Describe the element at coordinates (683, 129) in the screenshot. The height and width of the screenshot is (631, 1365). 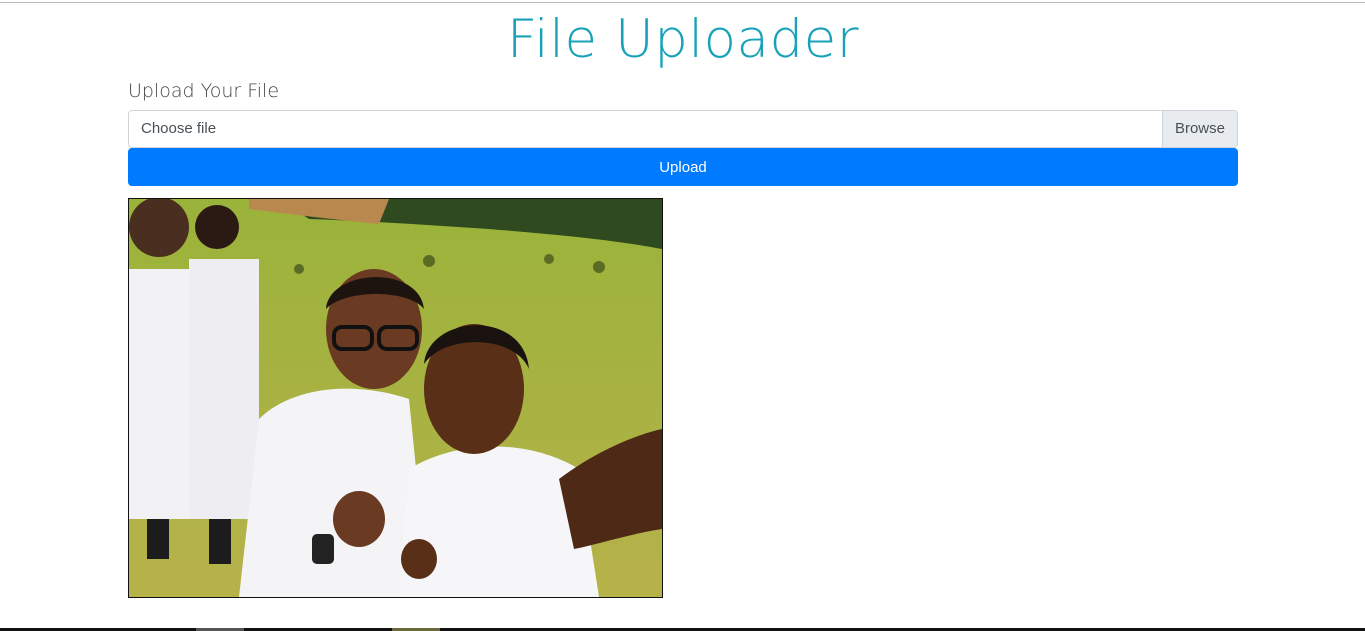
I see `file-input: Choose file Browse` at that location.